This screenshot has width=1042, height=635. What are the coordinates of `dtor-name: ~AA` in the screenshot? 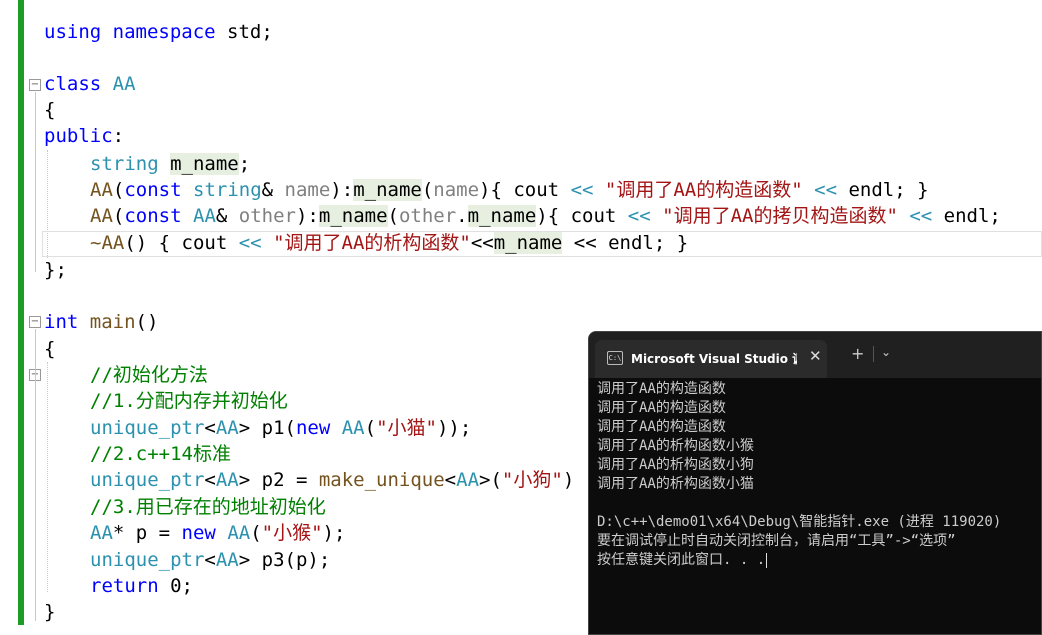 It's located at (107, 243).